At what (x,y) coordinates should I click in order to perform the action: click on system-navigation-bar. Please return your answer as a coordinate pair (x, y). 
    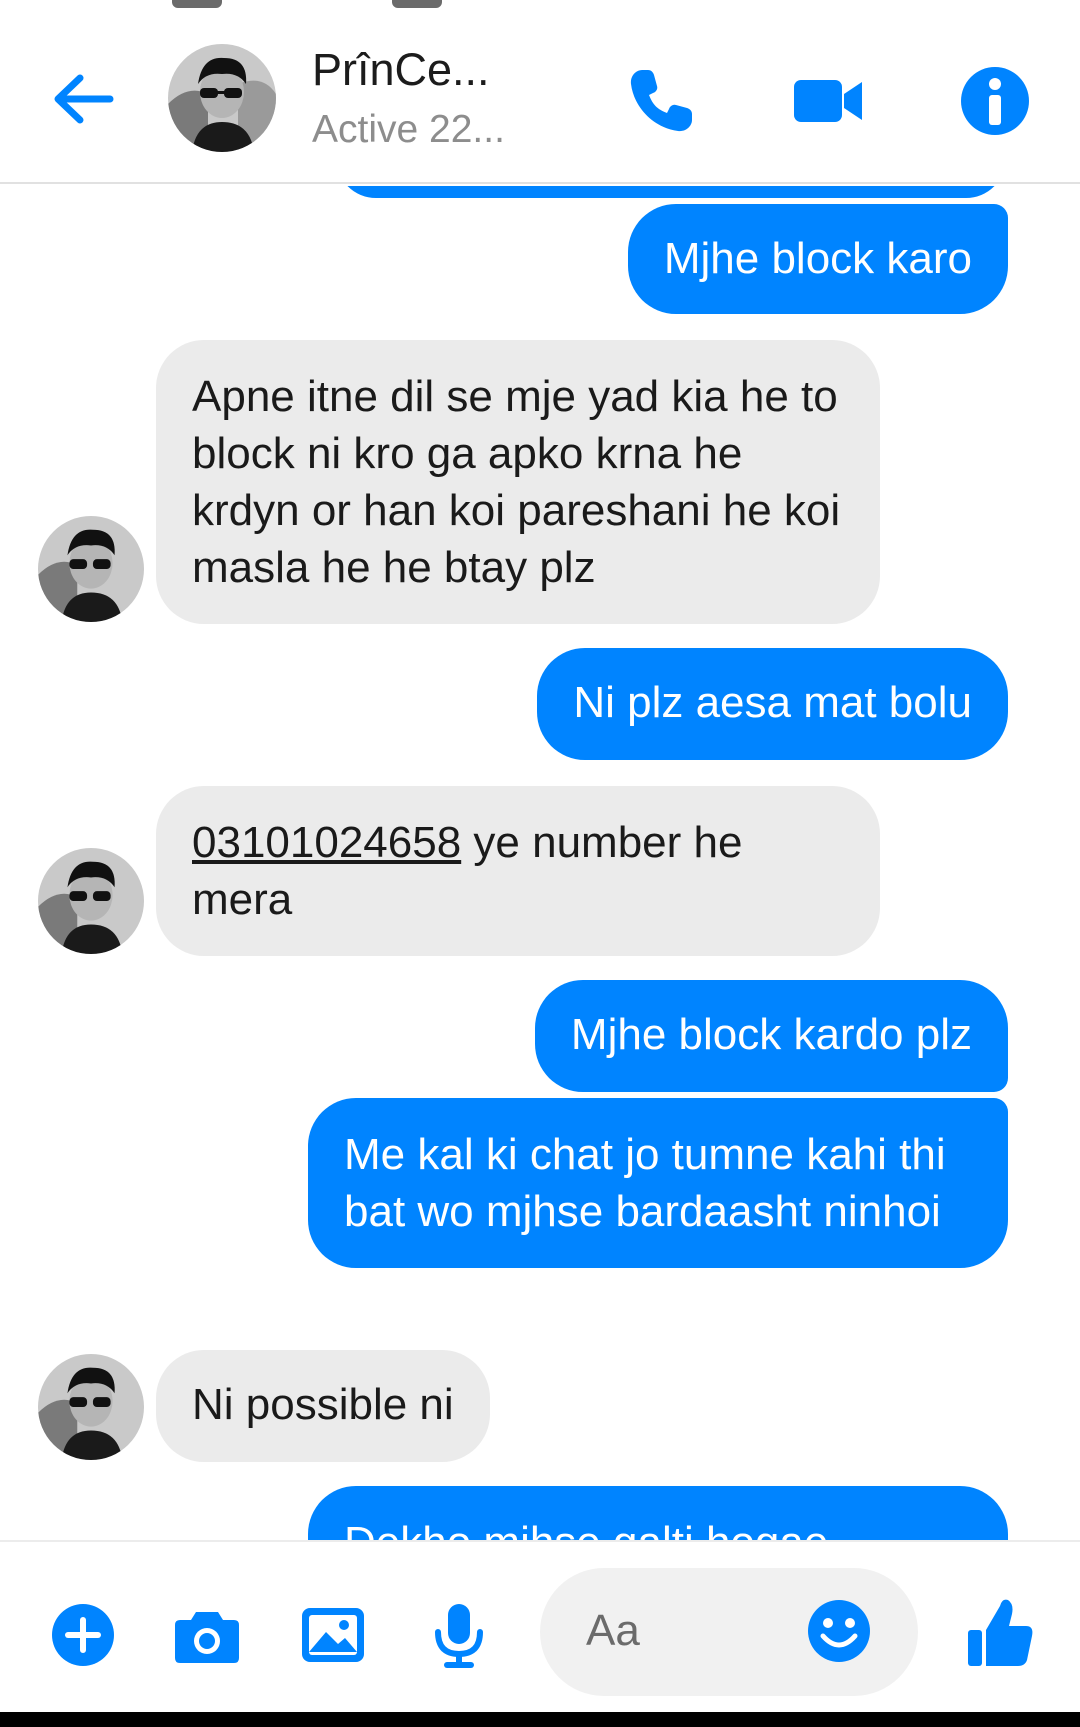
    Looking at the image, I should click on (540, 1719).